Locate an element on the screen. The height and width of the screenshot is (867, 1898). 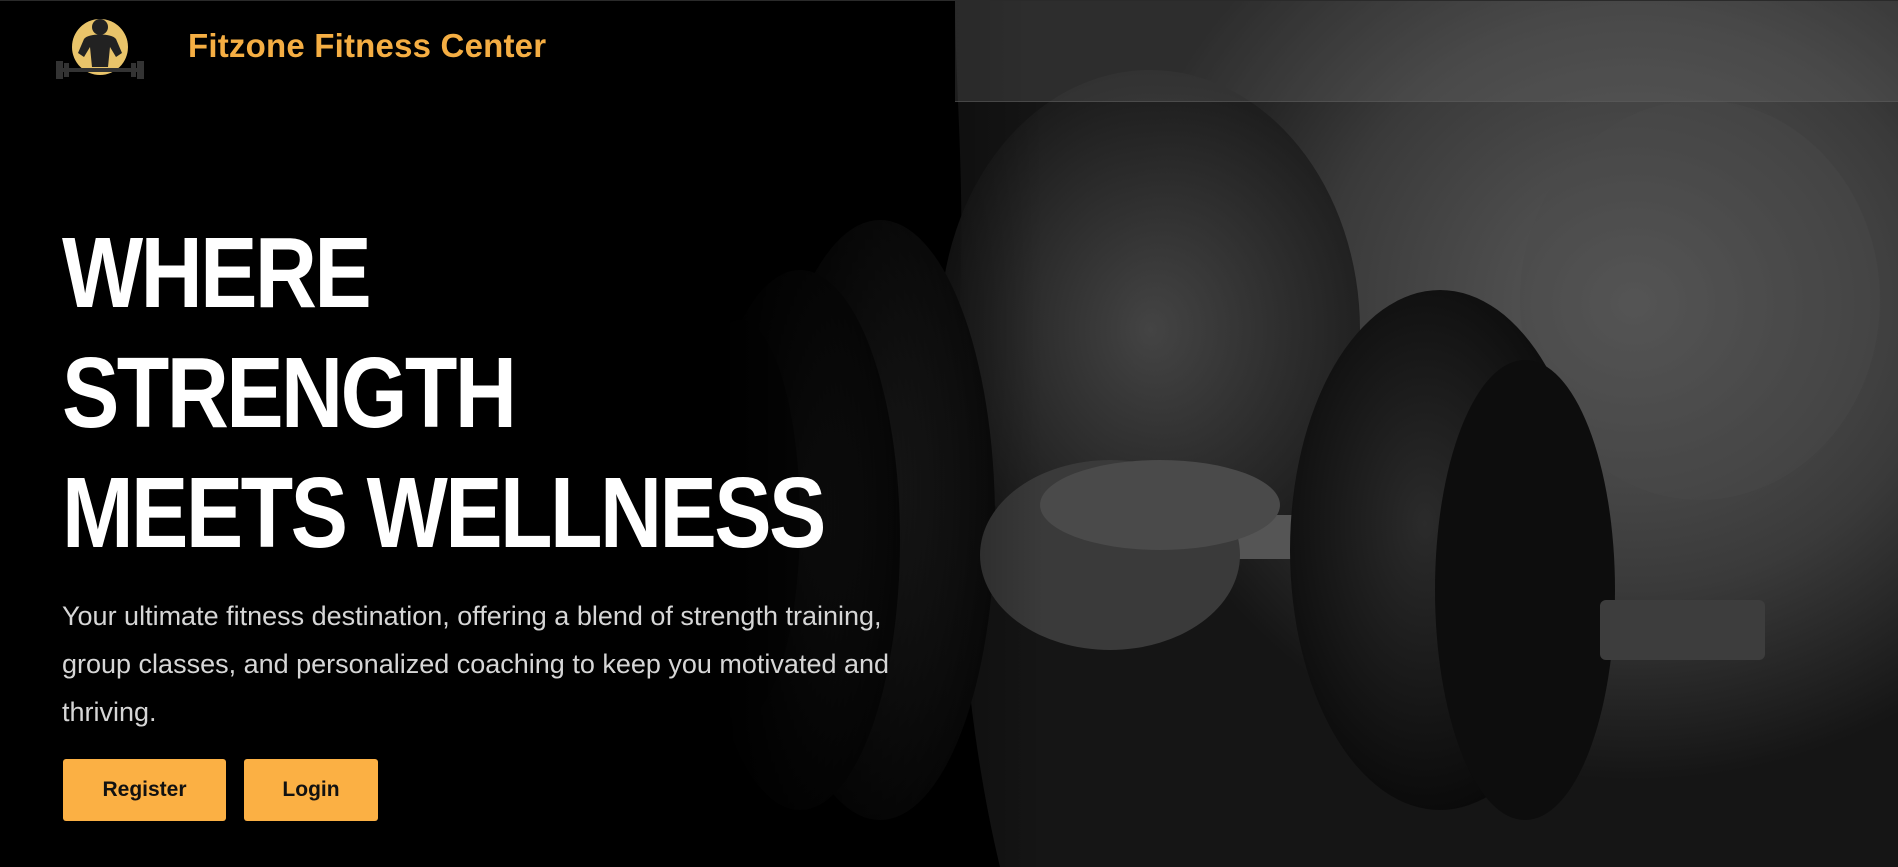
headline-line-2: STRENGTH is located at coordinates (289, 393).